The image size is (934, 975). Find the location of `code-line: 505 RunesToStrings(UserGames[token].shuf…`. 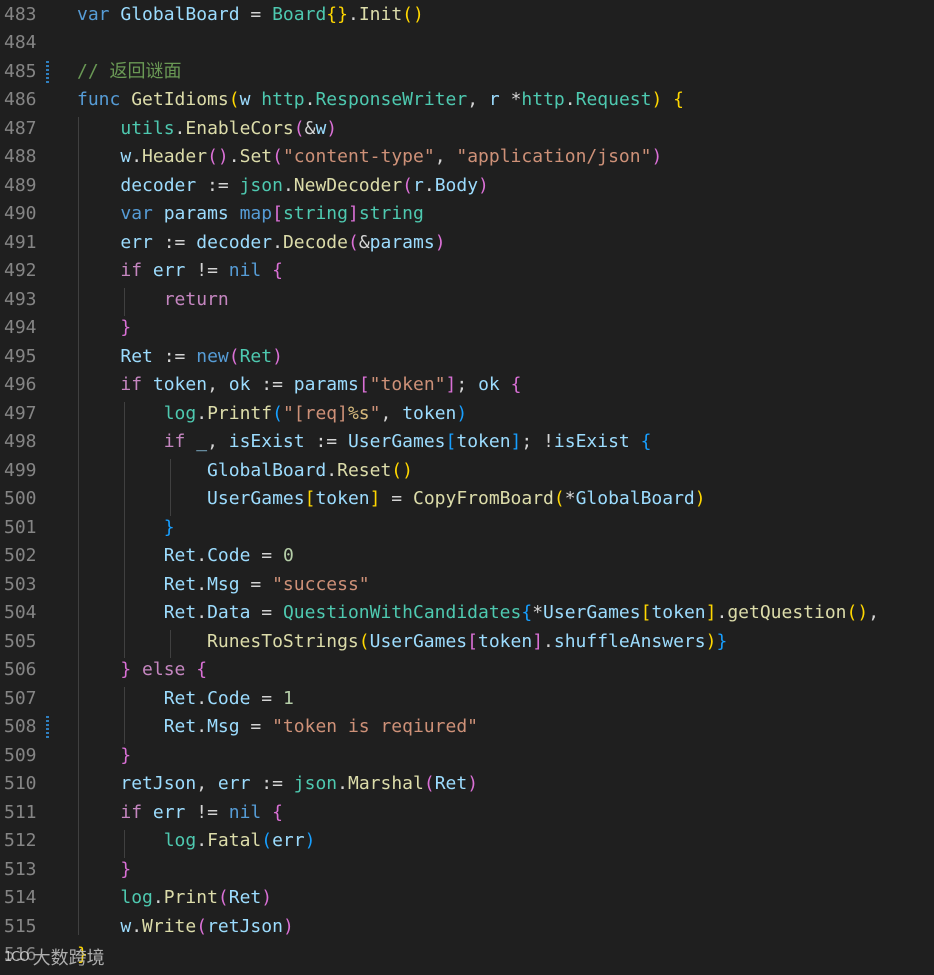

code-line: 505 RunesToStrings(UserGames[token].shuf… is located at coordinates (467, 642).